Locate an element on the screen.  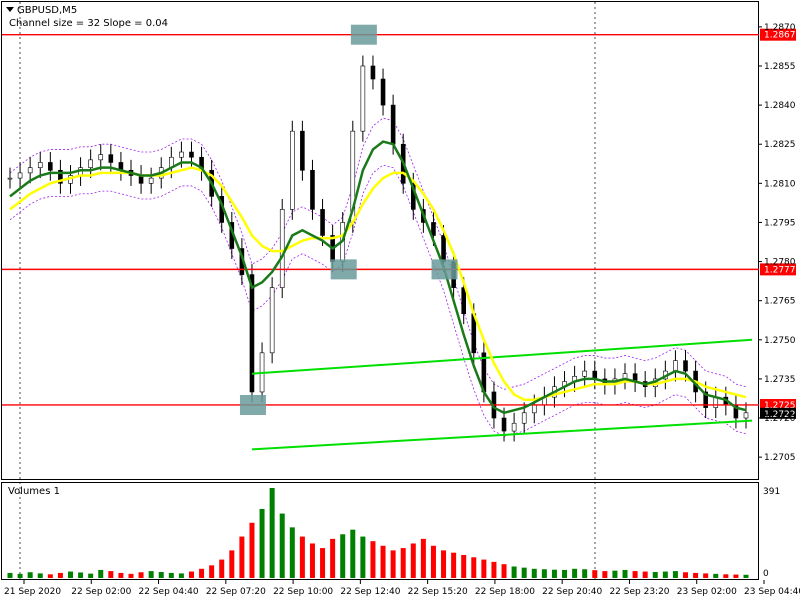
x-tick-label: 21 Sep 2020 is located at coordinates (32, 592).